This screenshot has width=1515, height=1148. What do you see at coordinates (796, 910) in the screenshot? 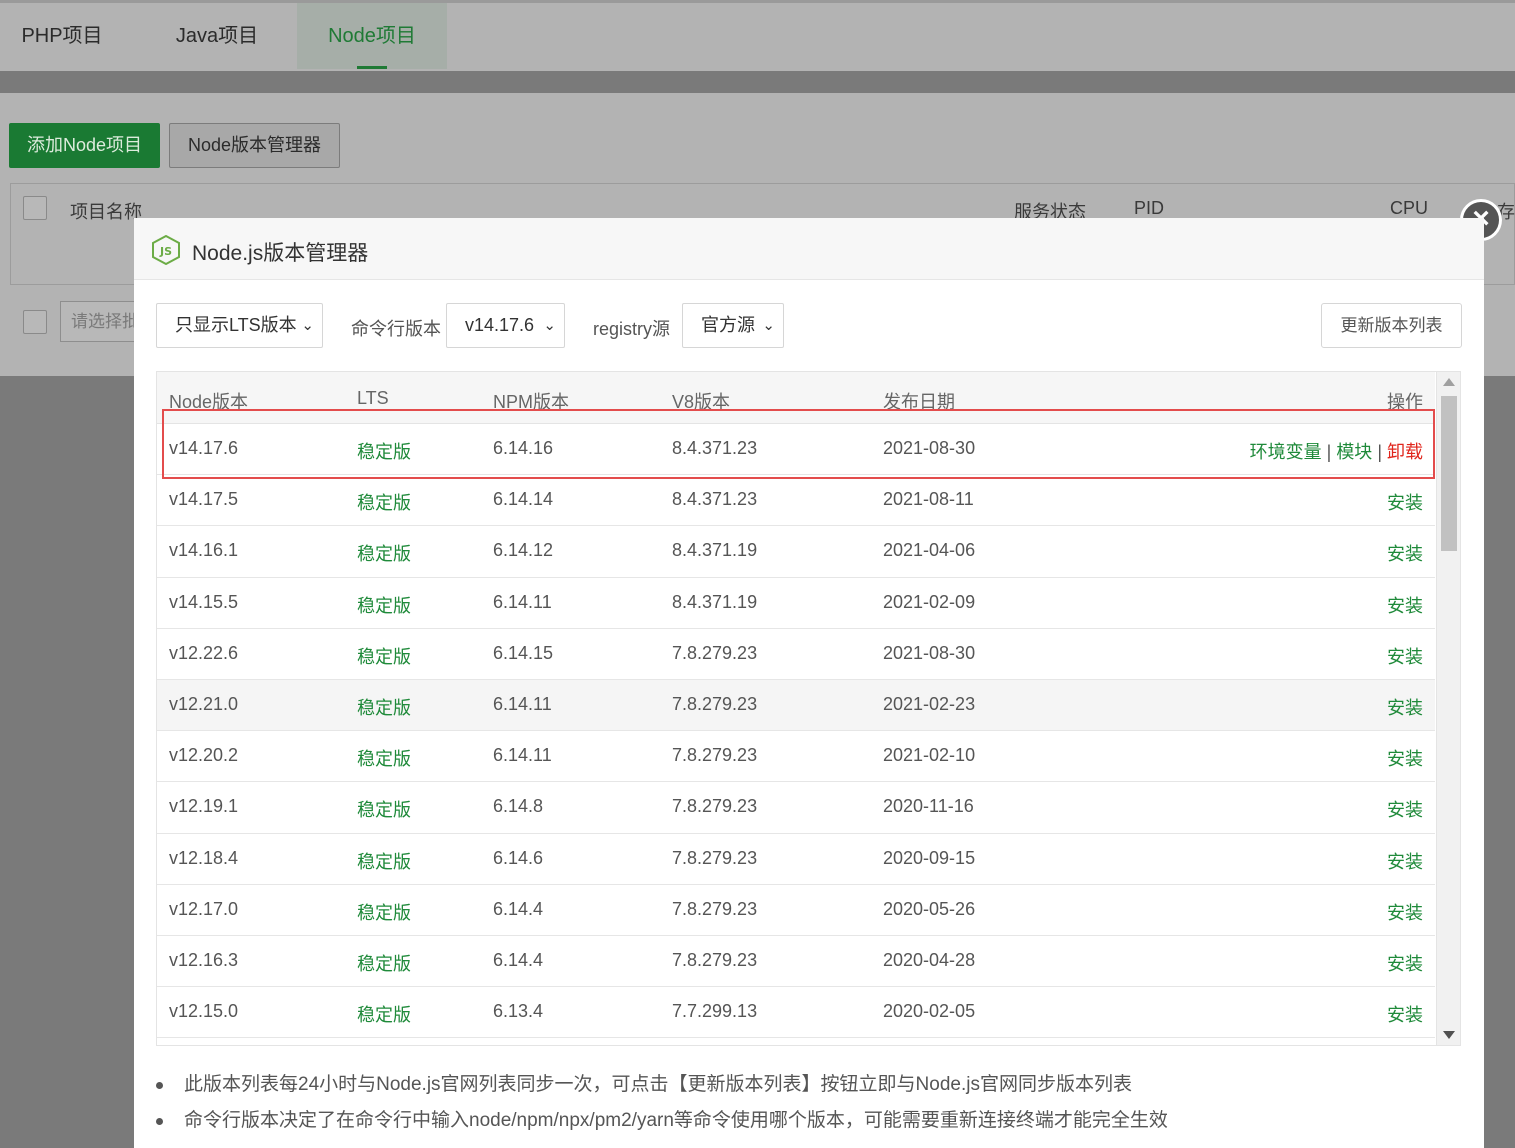
I see `table-row: v12.17.0 稳定版 6.14.4 7.8.279.23 2020-05-26 安装` at bounding box center [796, 910].